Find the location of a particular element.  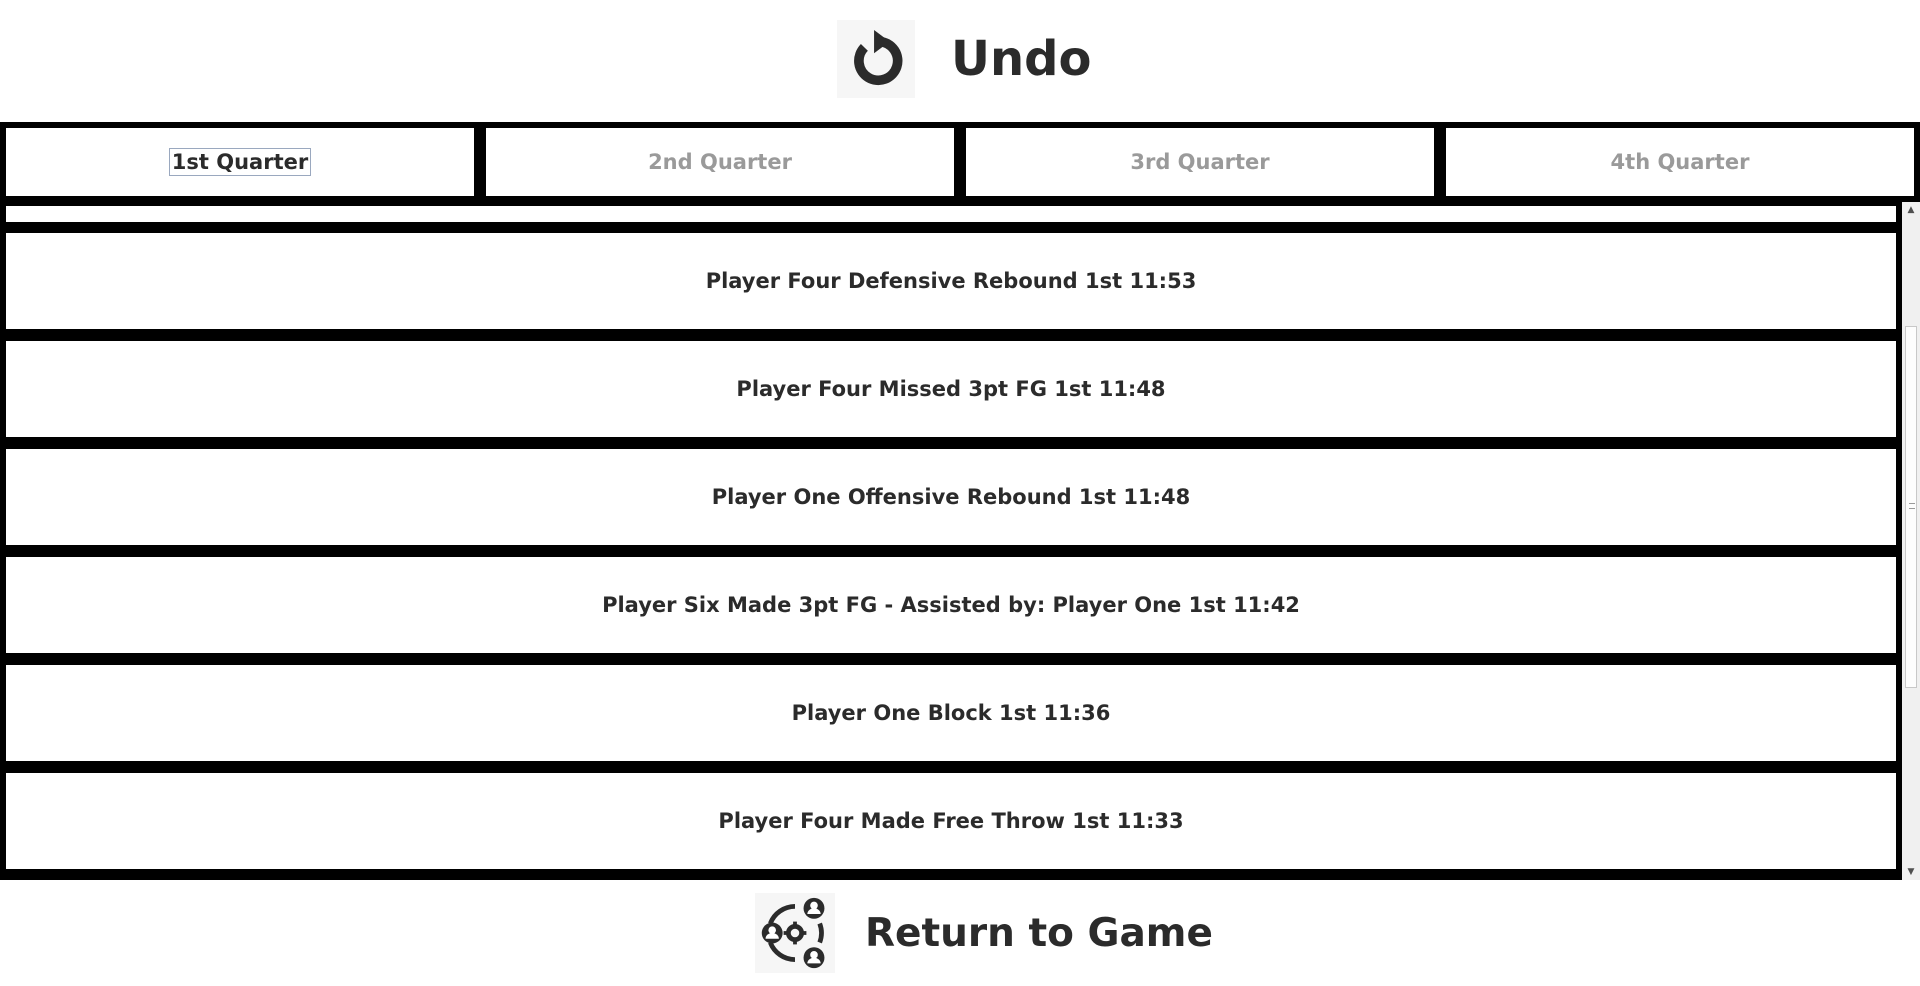

play-text: Player One Offensive Rebound 1st 11:48 is located at coordinates (951, 497).